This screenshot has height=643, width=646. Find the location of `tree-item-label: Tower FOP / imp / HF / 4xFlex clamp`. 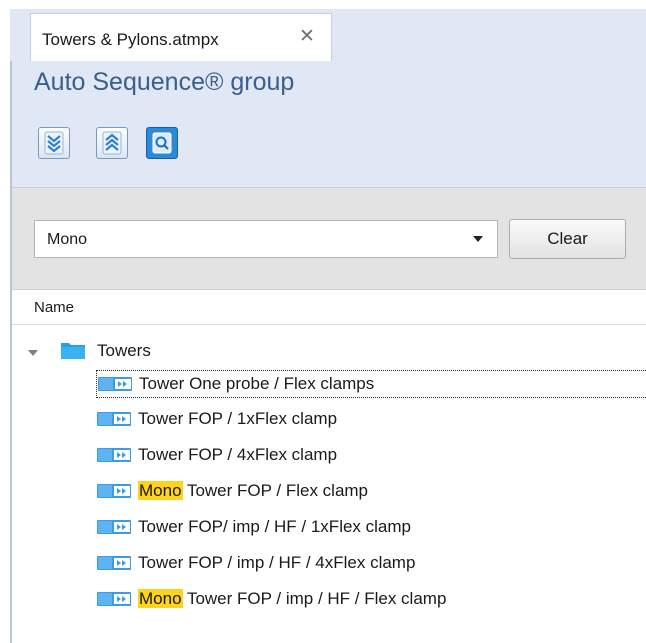

tree-item-label: Tower FOP / imp / HF / 4xFlex clamp is located at coordinates (276, 563).